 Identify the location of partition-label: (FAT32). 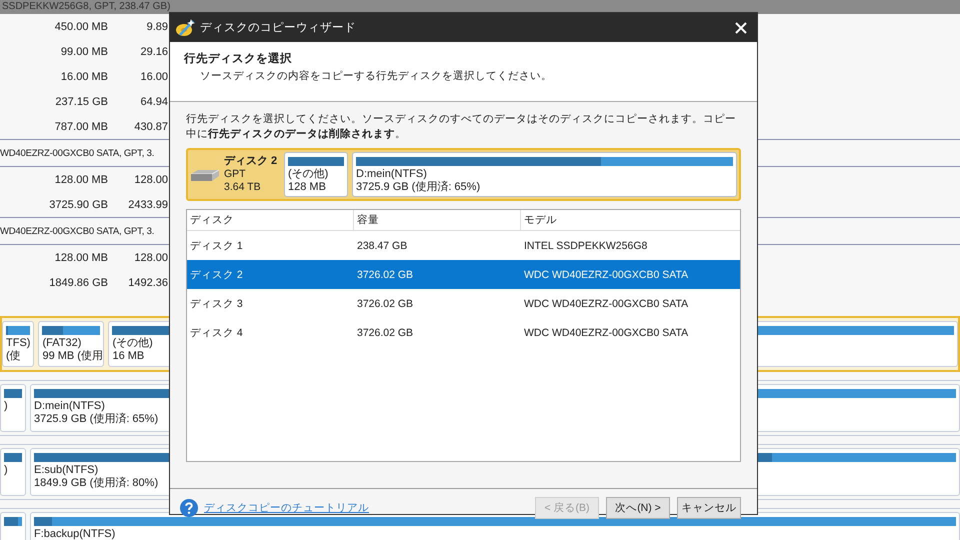
(62, 343).